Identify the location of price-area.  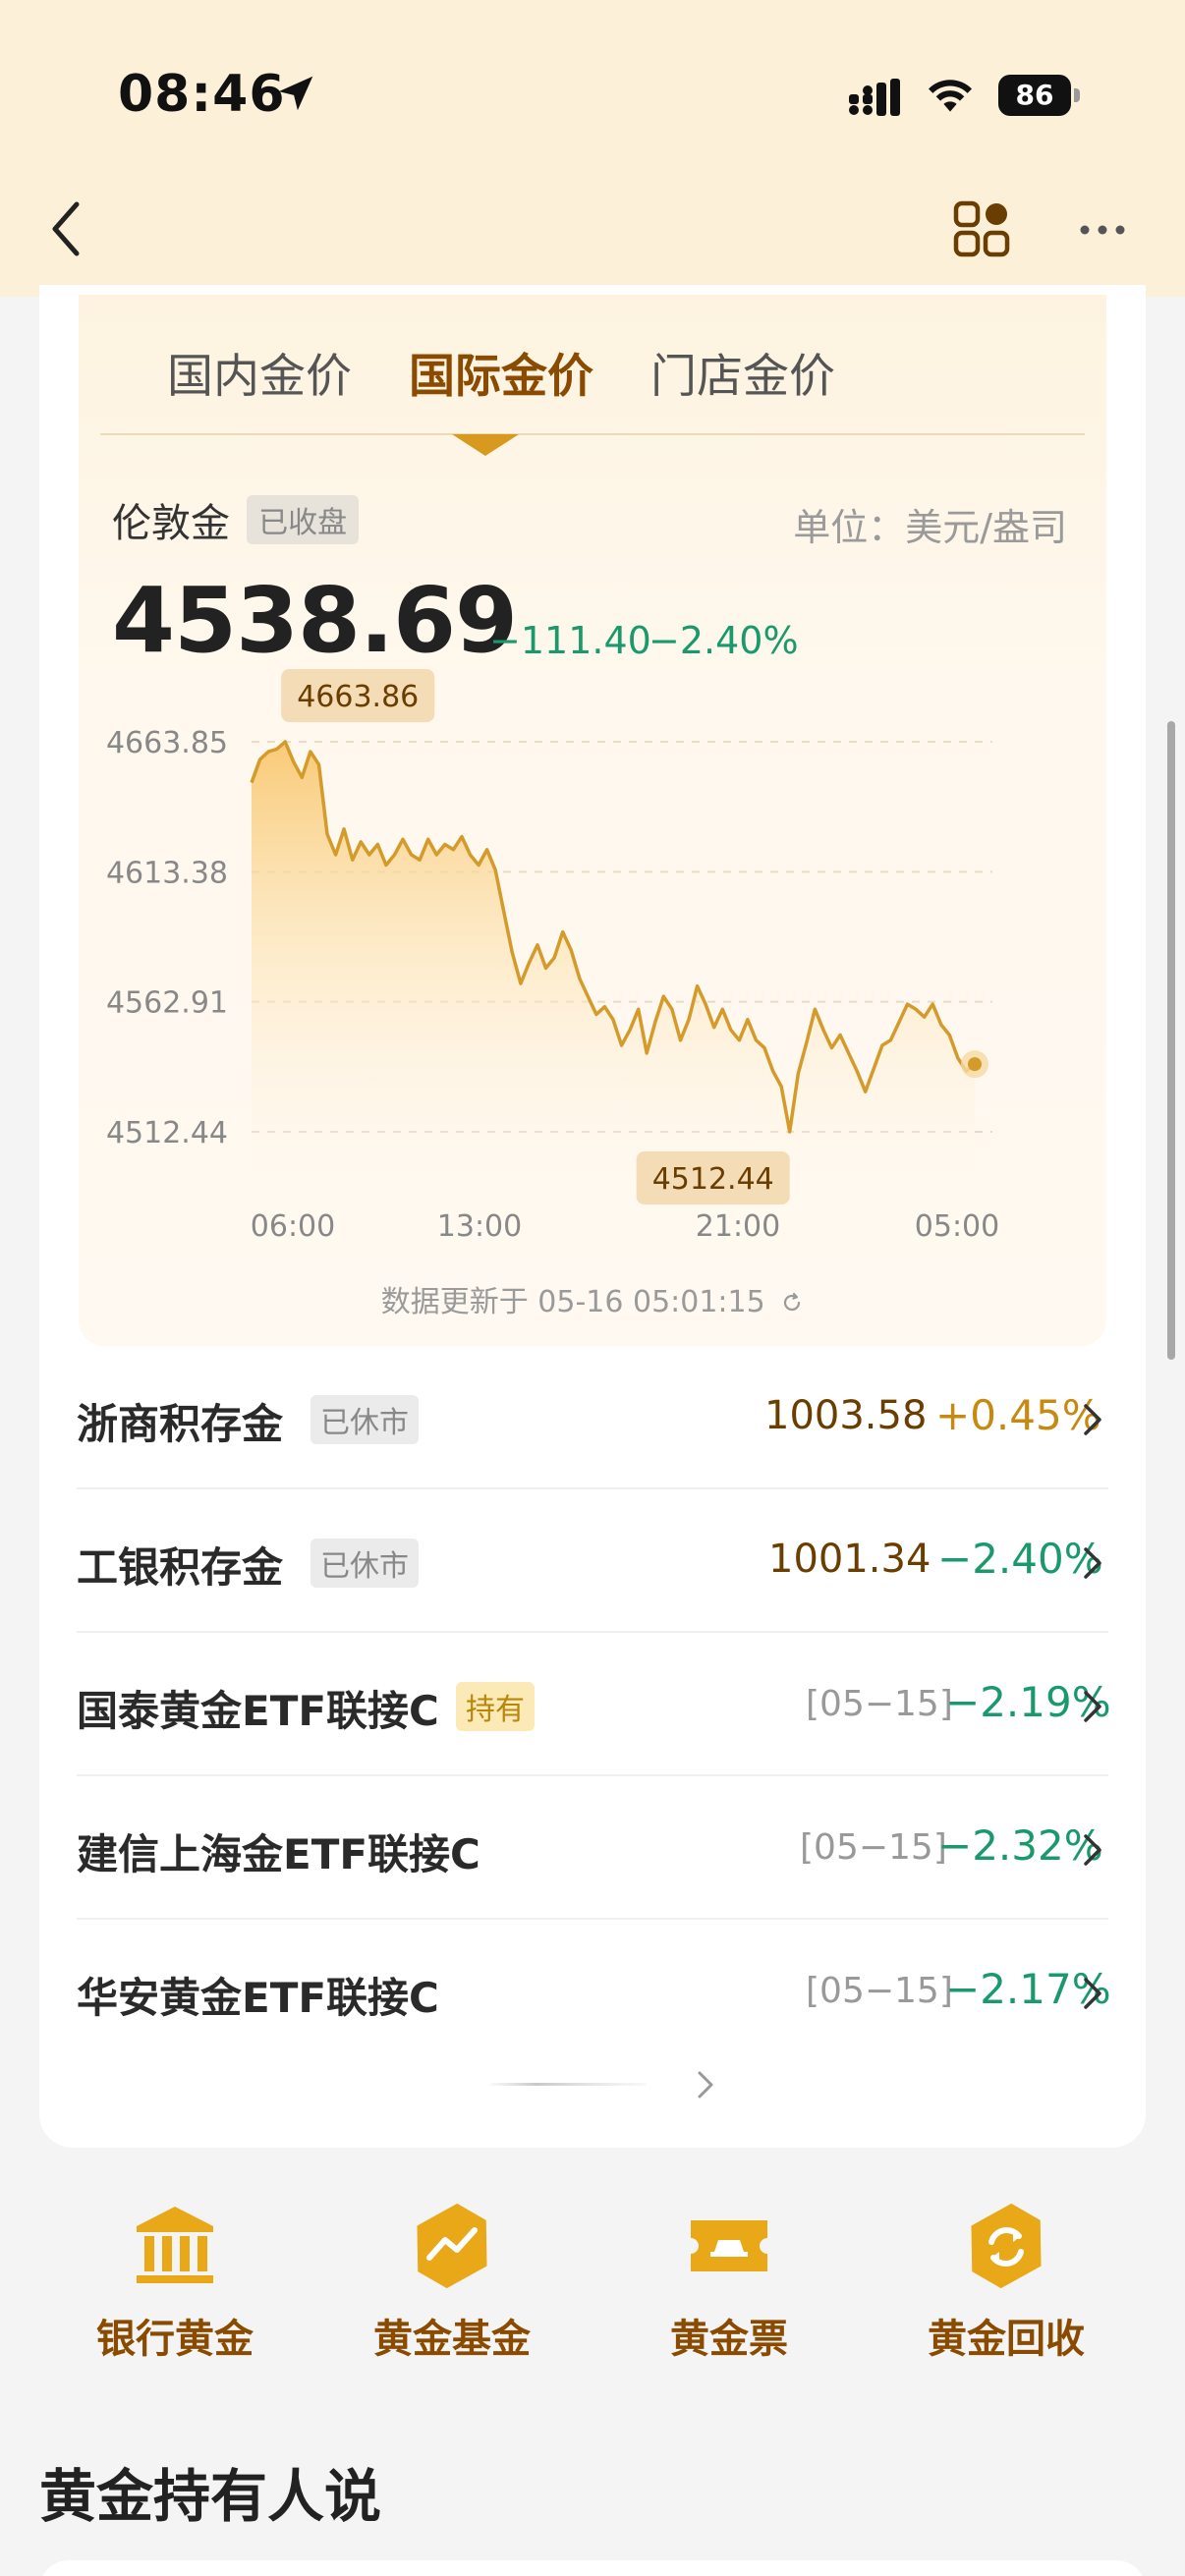
(614, 956).